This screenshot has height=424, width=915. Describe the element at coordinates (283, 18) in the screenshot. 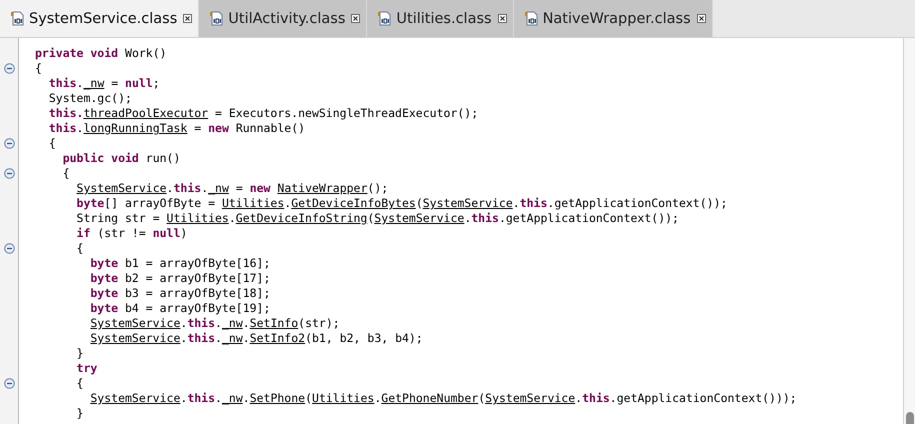

I see `editor-tab: UtilActivity.class` at that location.